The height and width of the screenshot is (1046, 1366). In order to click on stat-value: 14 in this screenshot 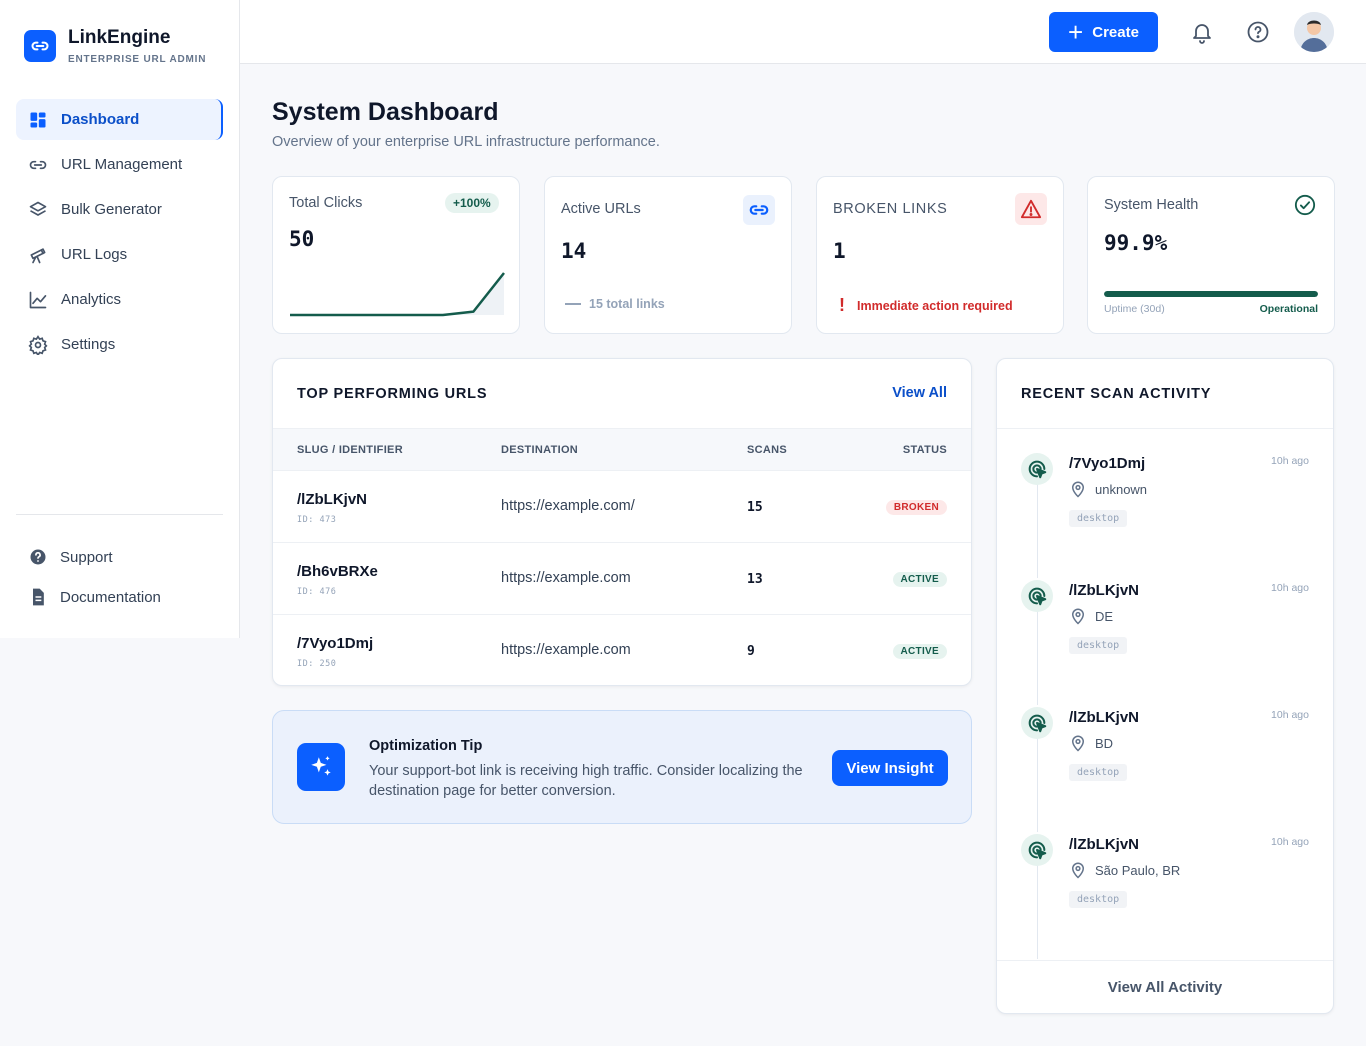, I will do `click(574, 251)`.